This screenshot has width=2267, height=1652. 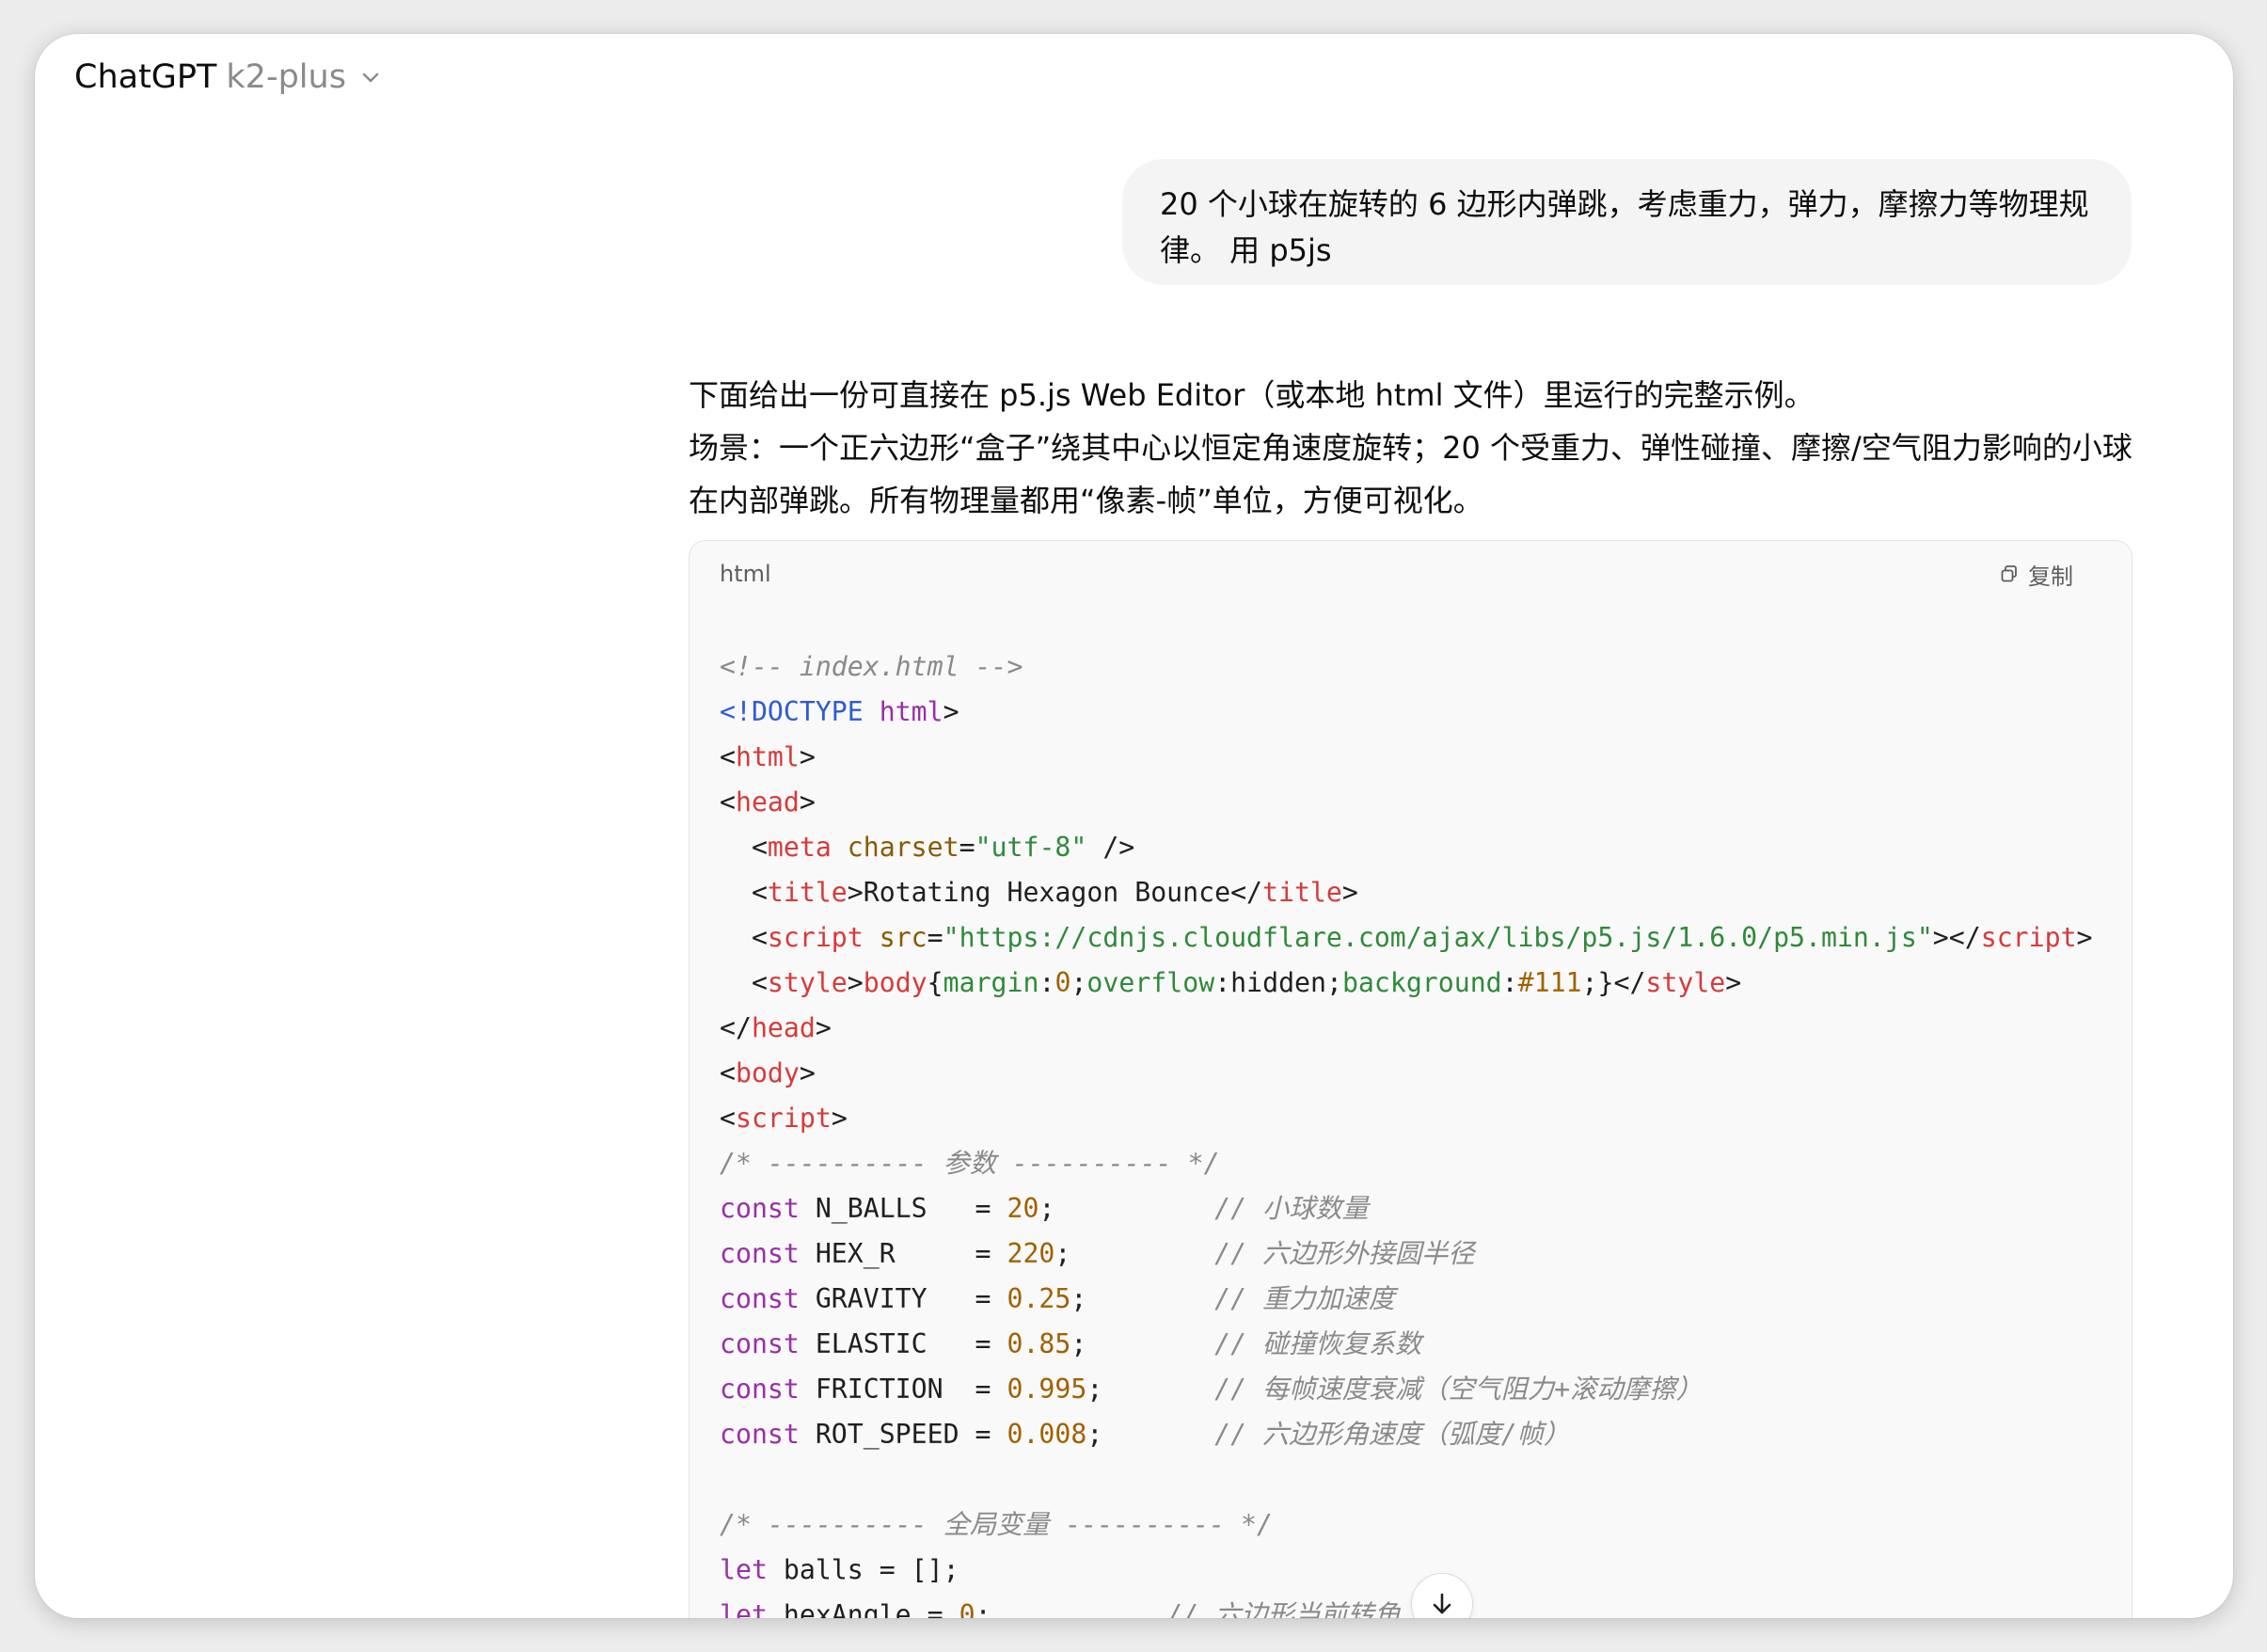 What do you see at coordinates (967, 1608) in the screenshot?
I see `code-token: 0` at bounding box center [967, 1608].